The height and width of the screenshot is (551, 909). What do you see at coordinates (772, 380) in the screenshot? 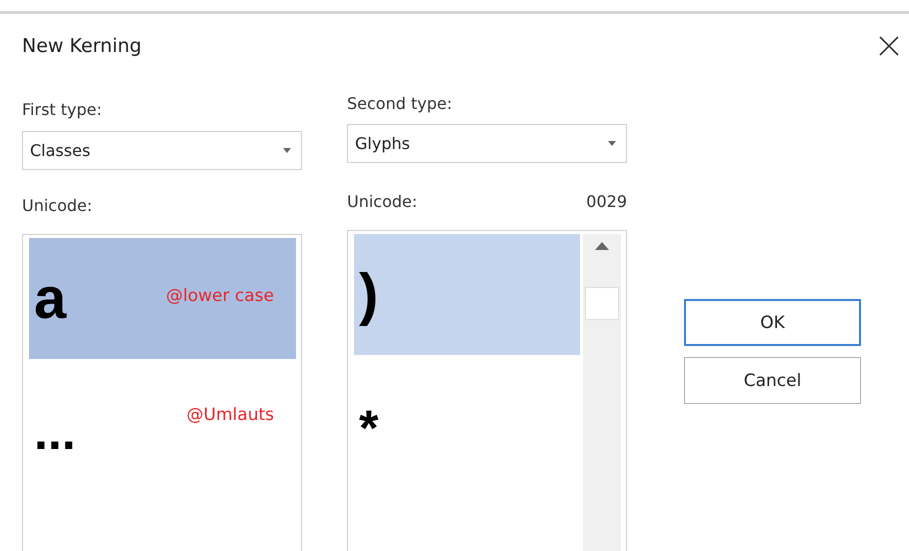
I see `dialog-button: Cancel` at bounding box center [772, 380].